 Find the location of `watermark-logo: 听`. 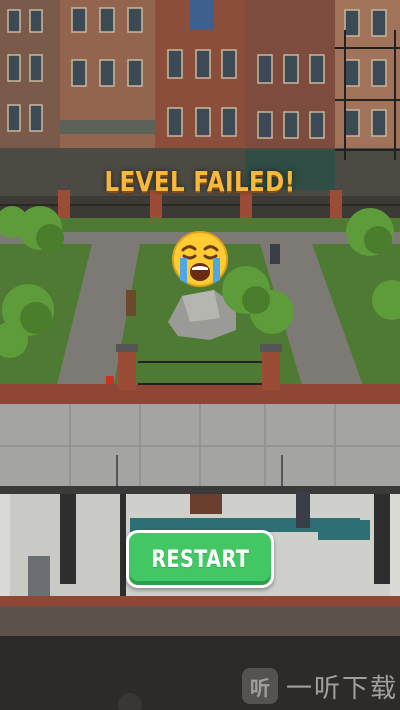

watermark-logo: 听 is located at coordinates (260, 686).